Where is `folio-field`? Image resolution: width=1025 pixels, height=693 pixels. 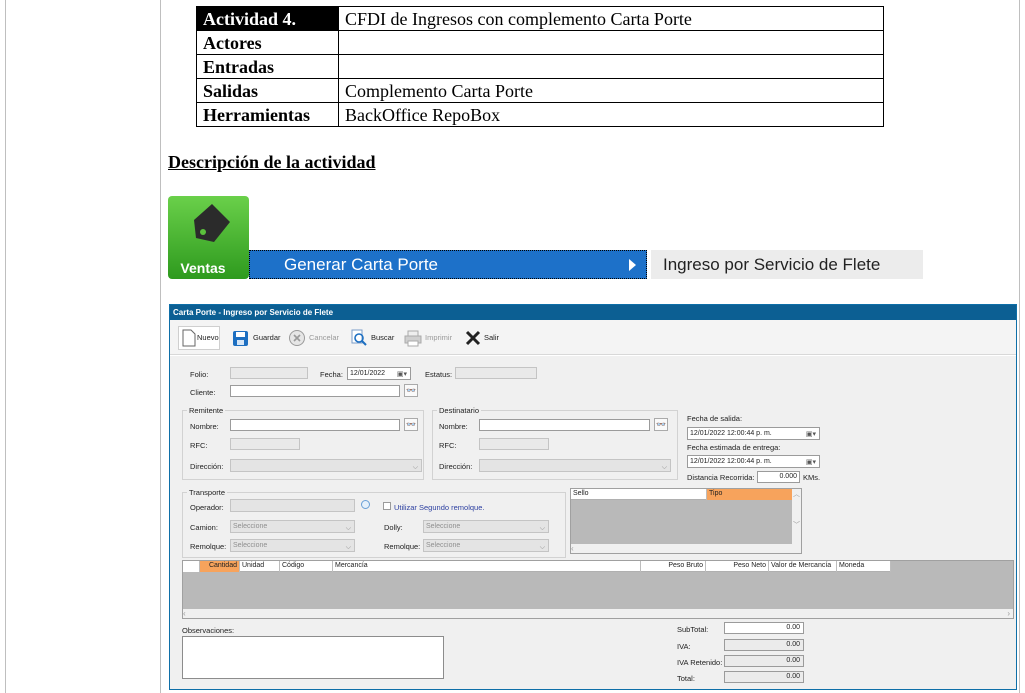
folio-field is located at coordinates (269, 373).